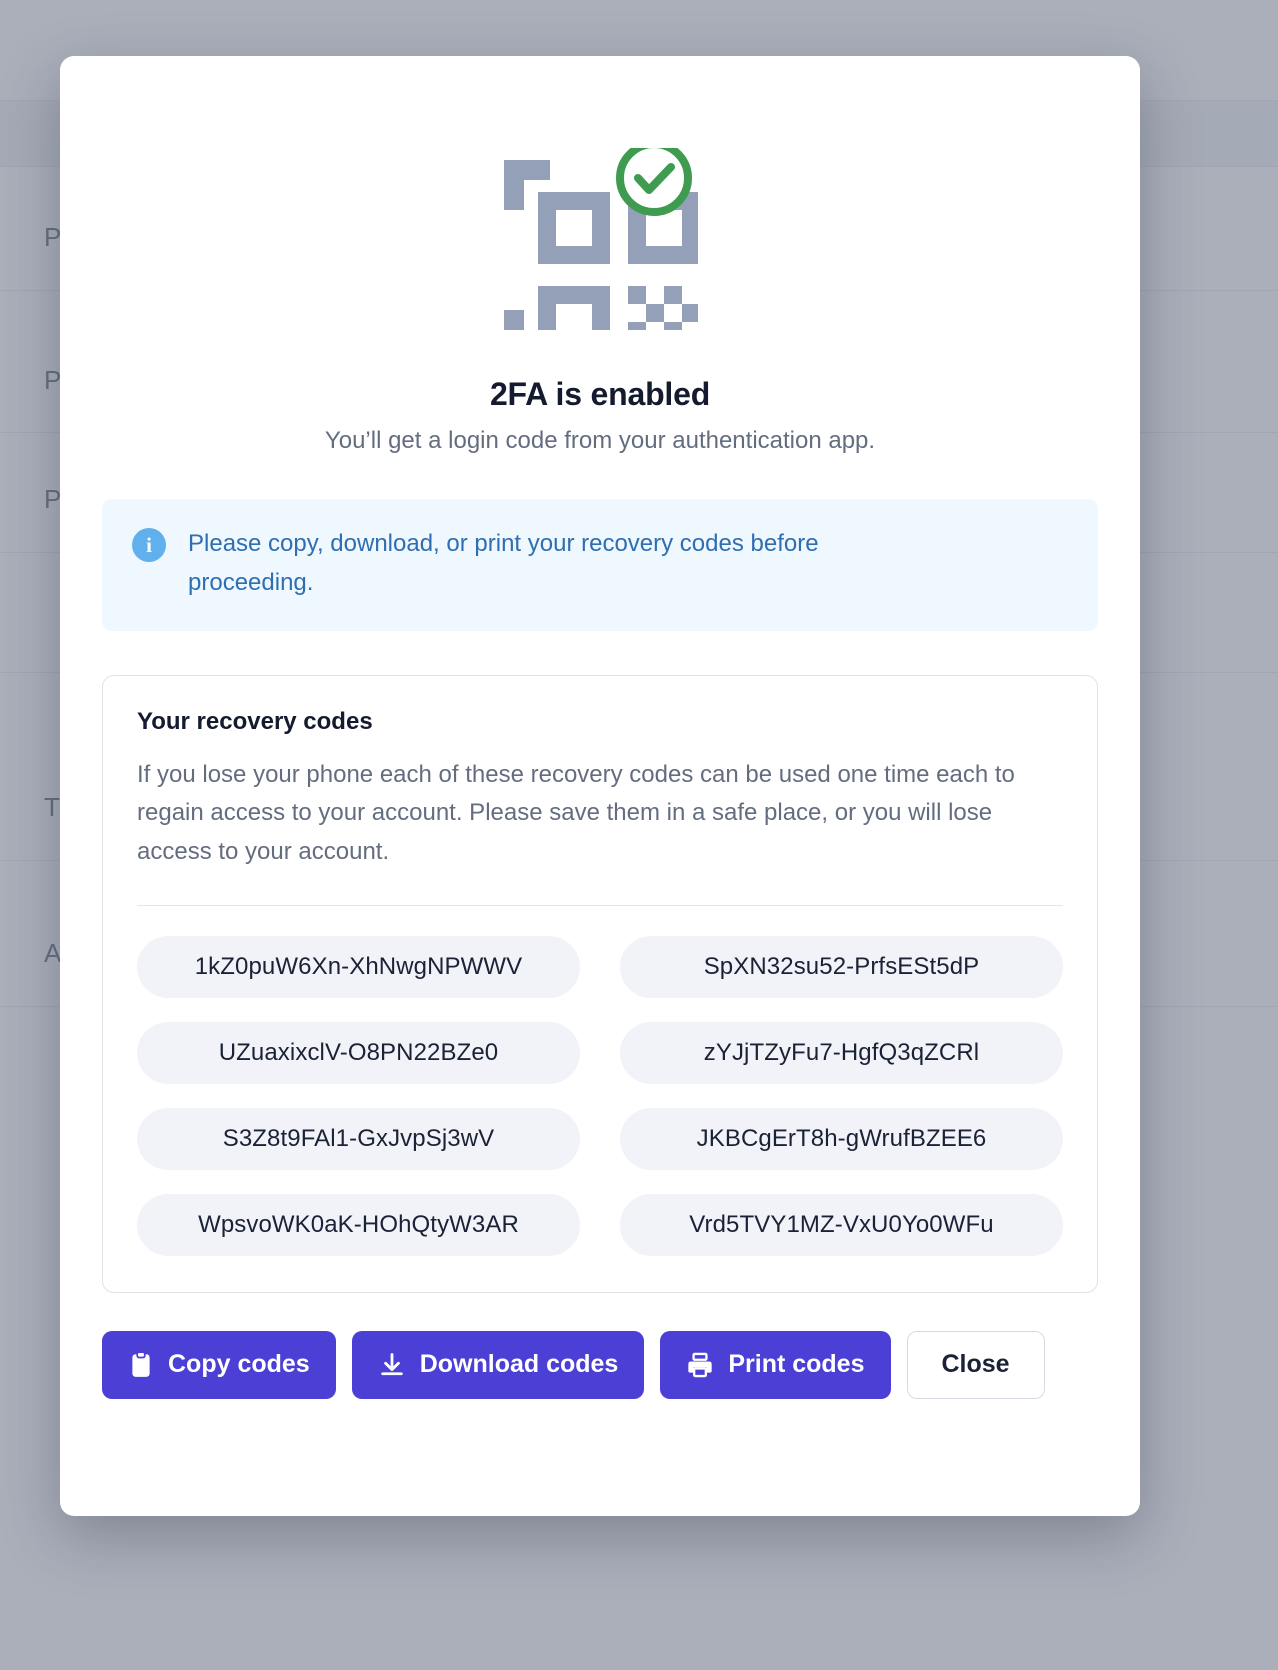 This screenshot has height=1670, width=1278. I want to click on download-codes-button: Download codes, so click(498, 1364).